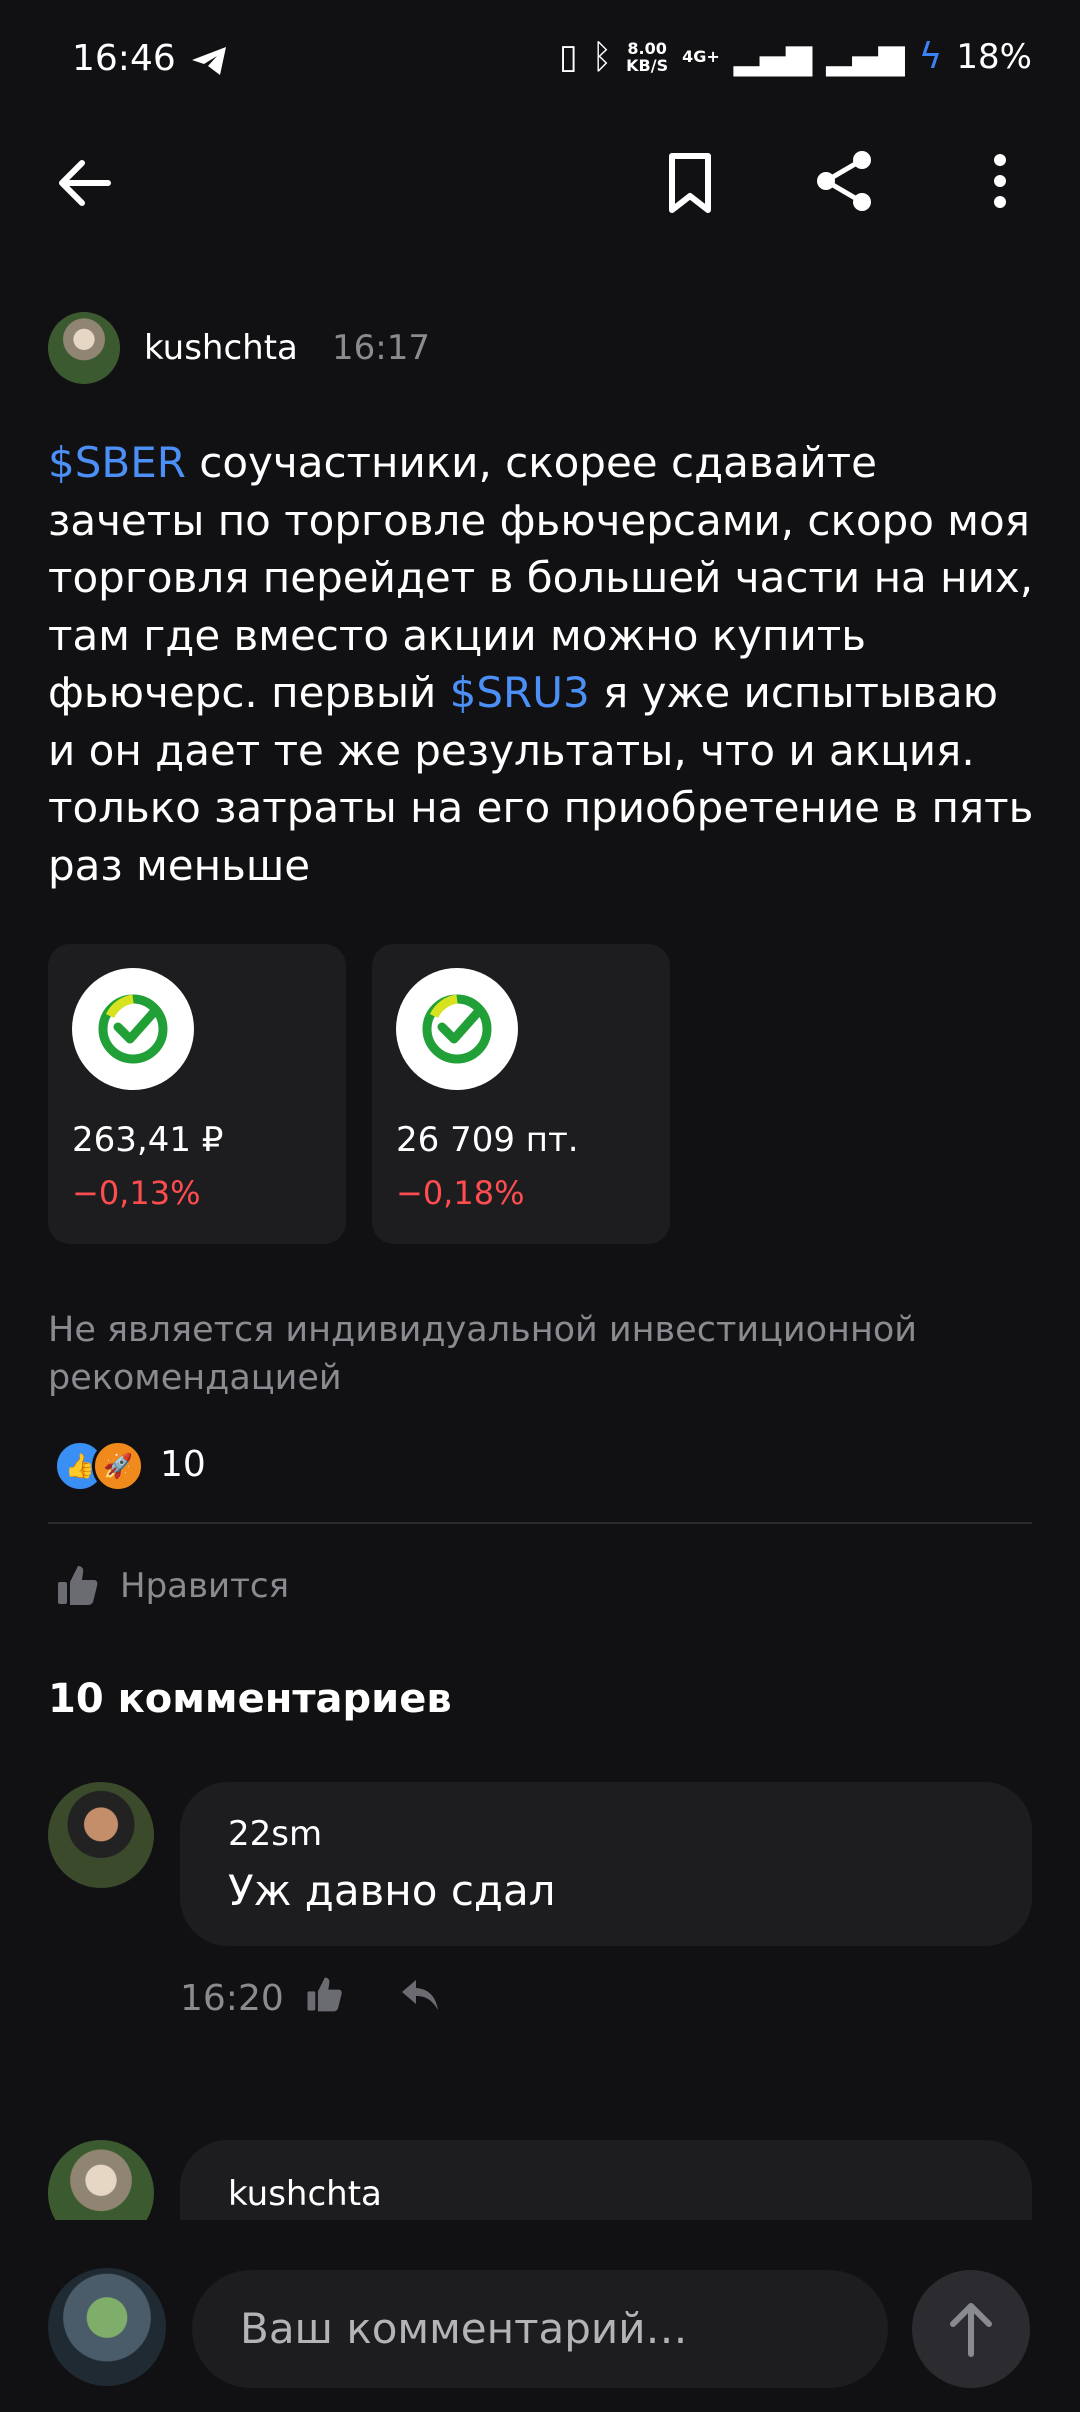 This screenshot has height=2412, width=1080. I want to click on my-avatar, so click(107, 2327).